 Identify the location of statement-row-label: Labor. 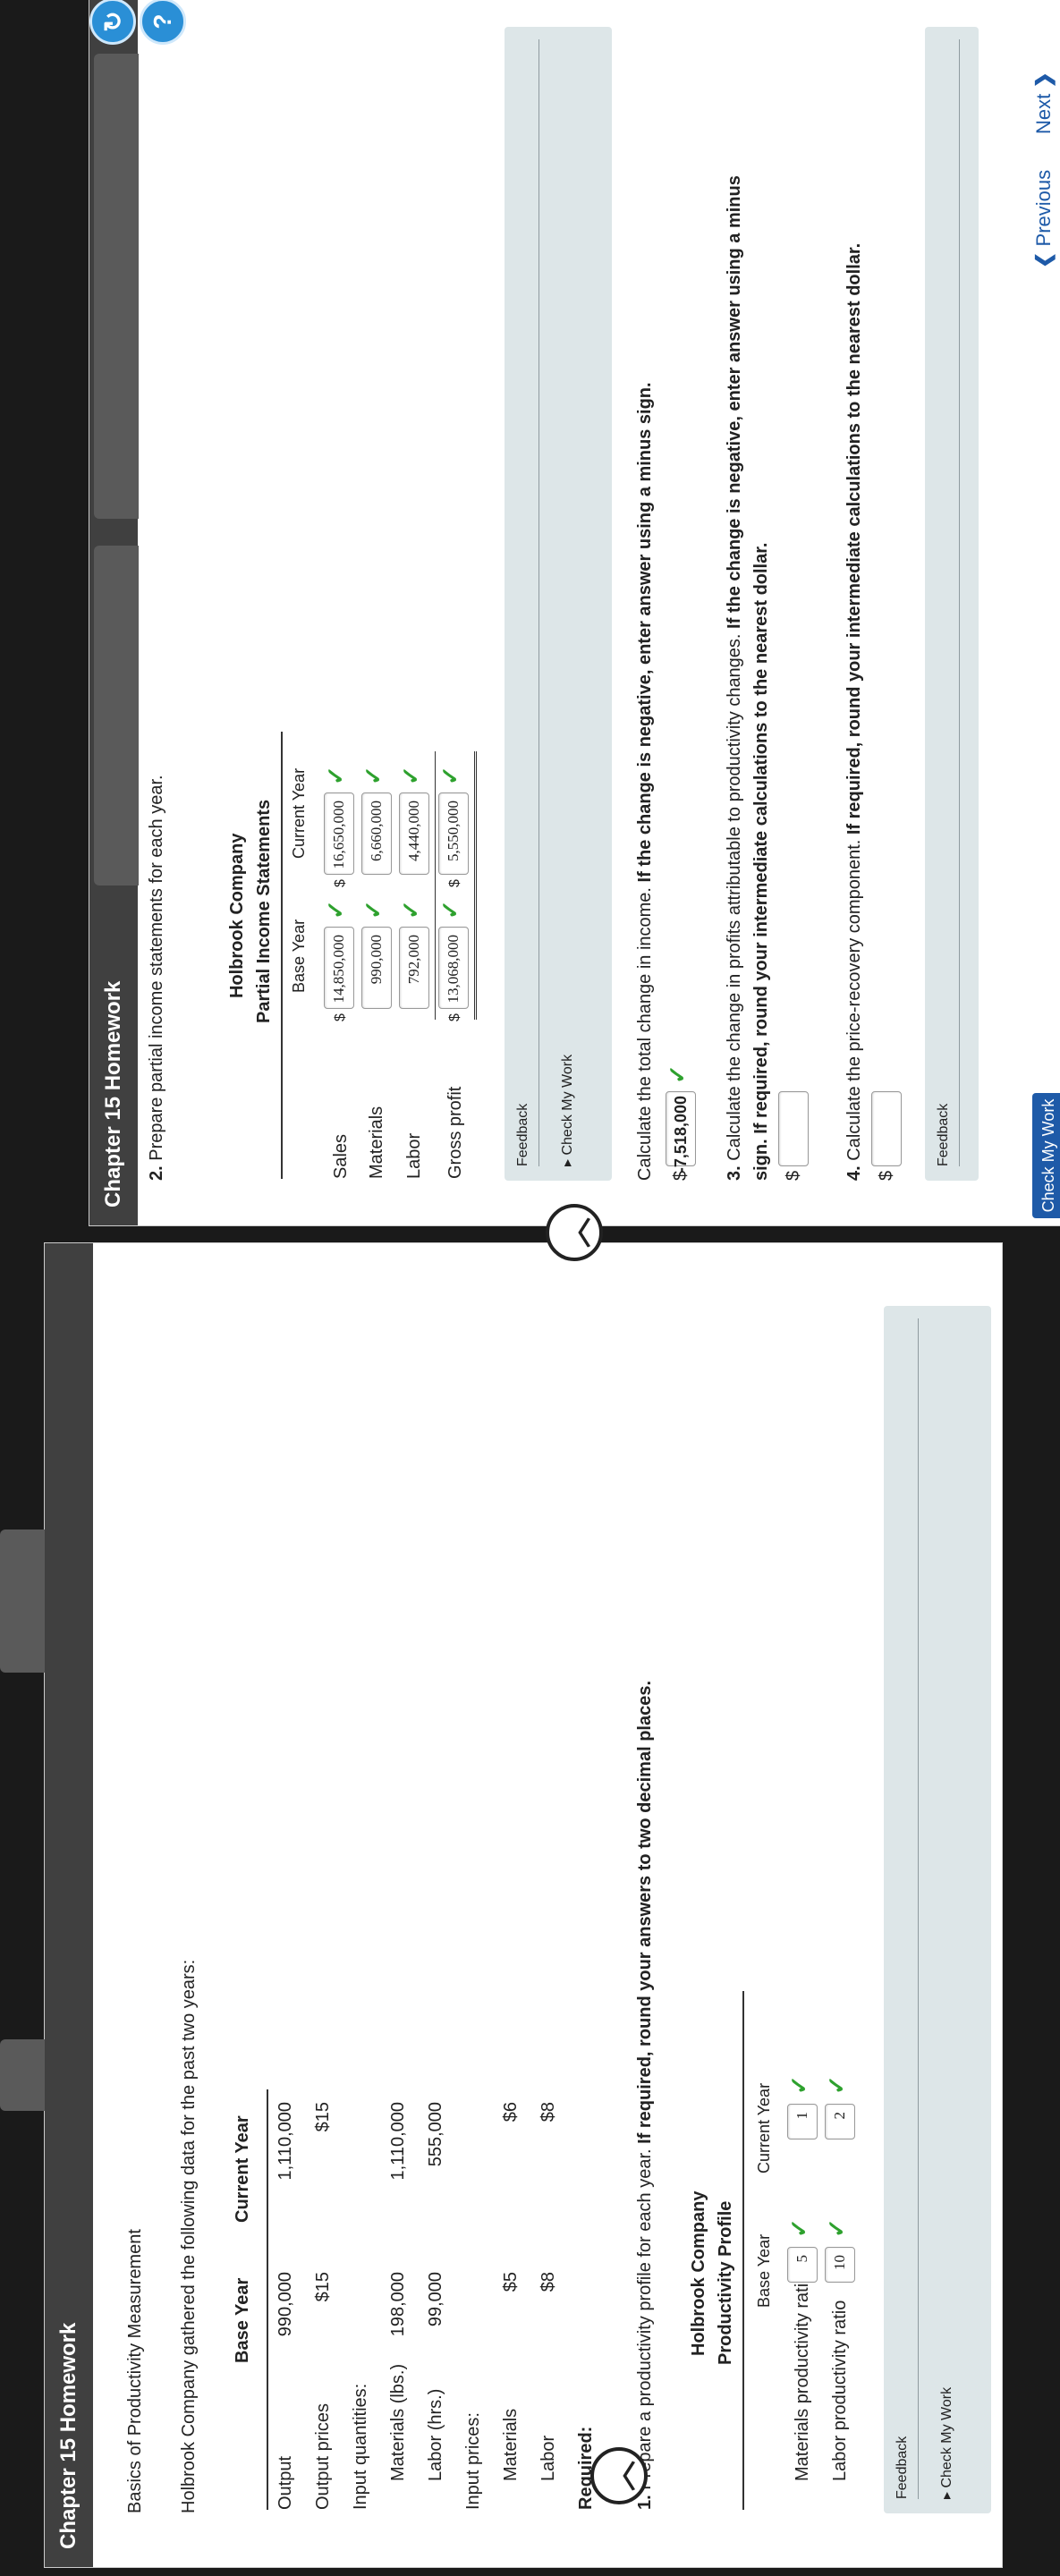
(414, 1155).